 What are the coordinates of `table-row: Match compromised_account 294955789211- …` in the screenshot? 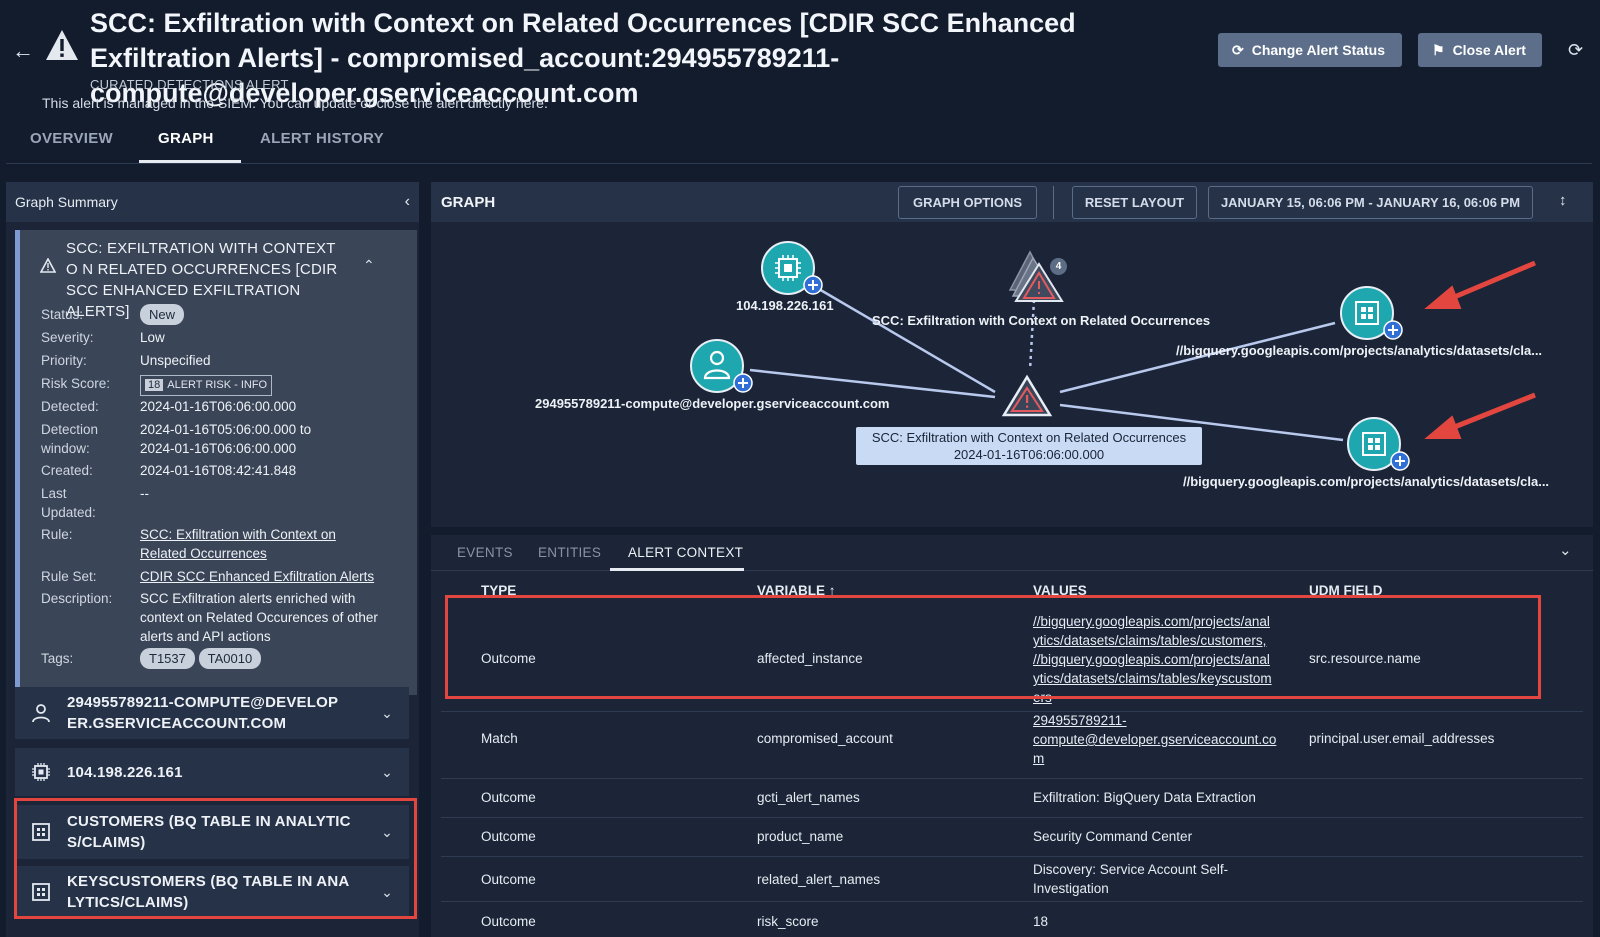 It's located at (1012, 745).